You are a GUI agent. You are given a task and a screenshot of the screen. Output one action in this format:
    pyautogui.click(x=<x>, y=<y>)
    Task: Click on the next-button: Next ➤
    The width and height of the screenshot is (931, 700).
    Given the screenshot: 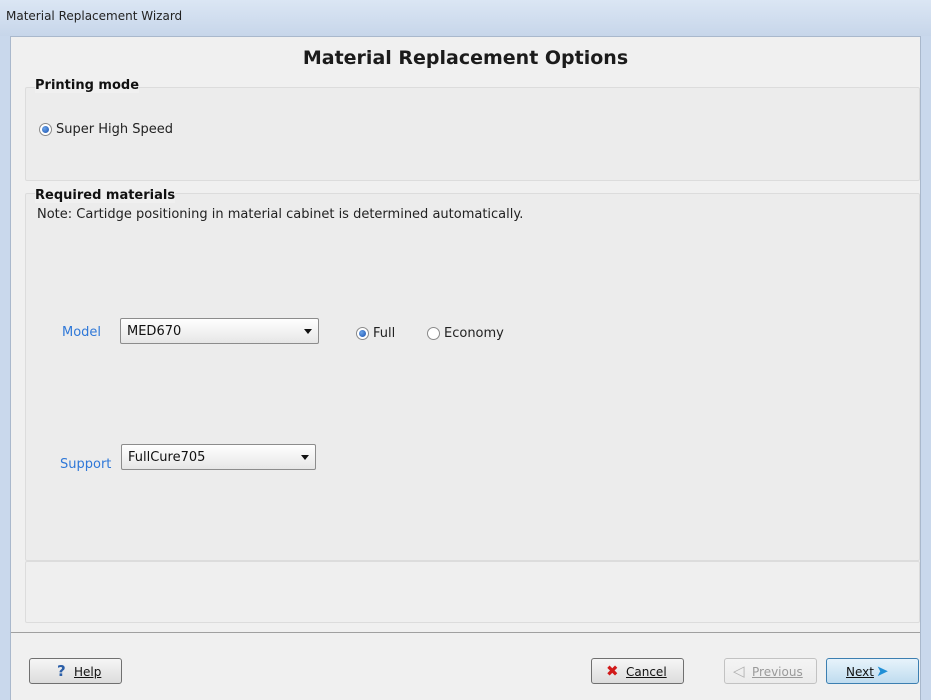 What is the action you would take?
    pyautogui.click(x=872, y=671)
    